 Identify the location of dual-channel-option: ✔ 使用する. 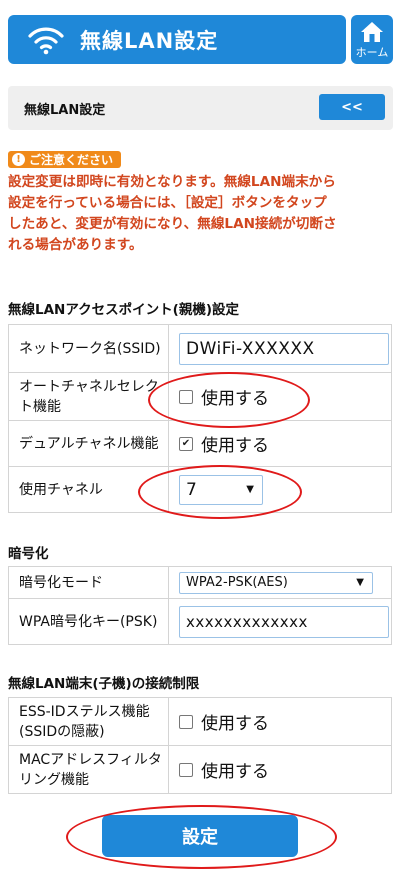
(285, 443).